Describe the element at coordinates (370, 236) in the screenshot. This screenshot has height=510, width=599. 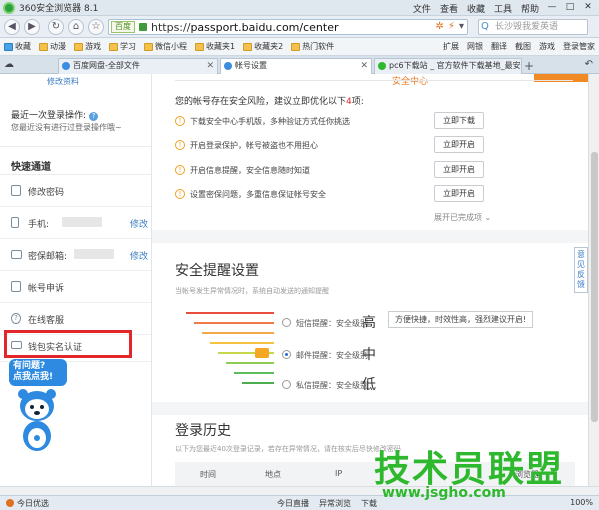
I see `section-gap` at that location.